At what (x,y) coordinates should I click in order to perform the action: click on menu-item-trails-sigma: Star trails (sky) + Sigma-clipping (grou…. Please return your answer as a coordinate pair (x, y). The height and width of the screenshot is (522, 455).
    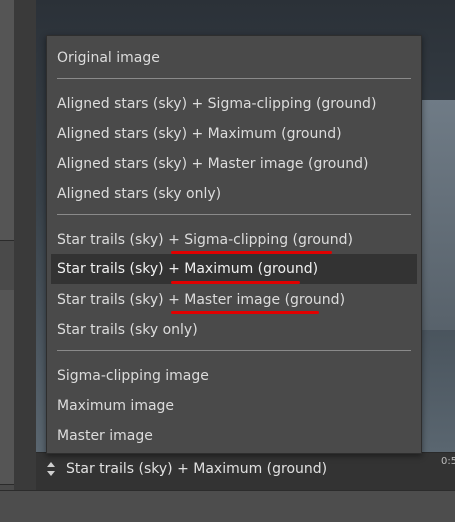
    Looking at the image, I should click on (234, 240).